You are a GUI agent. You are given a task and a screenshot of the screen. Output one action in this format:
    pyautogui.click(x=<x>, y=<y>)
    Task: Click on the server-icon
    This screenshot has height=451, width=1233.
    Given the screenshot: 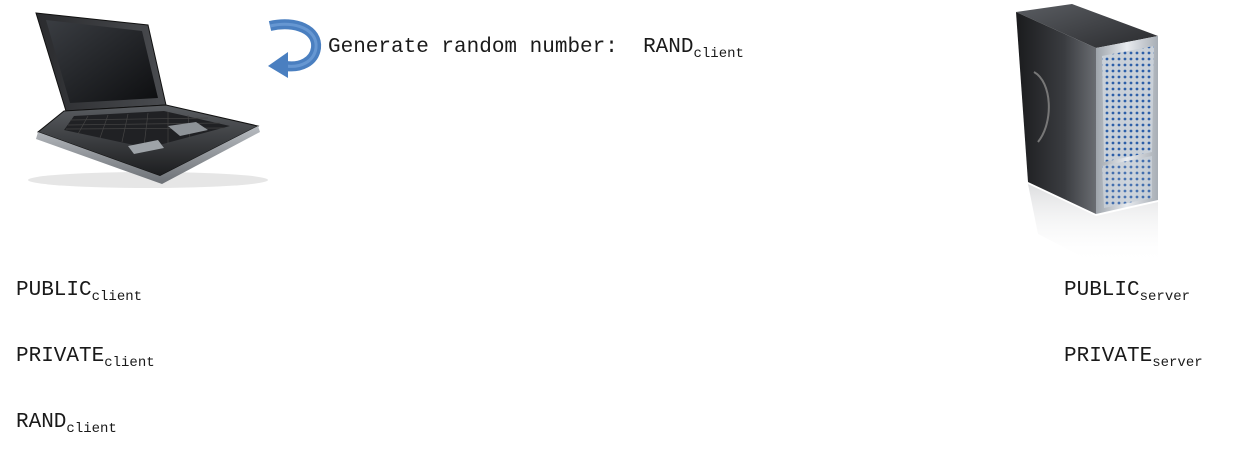 What is the action you would take?
    pyautogui.click(x=1088, y=134)
    